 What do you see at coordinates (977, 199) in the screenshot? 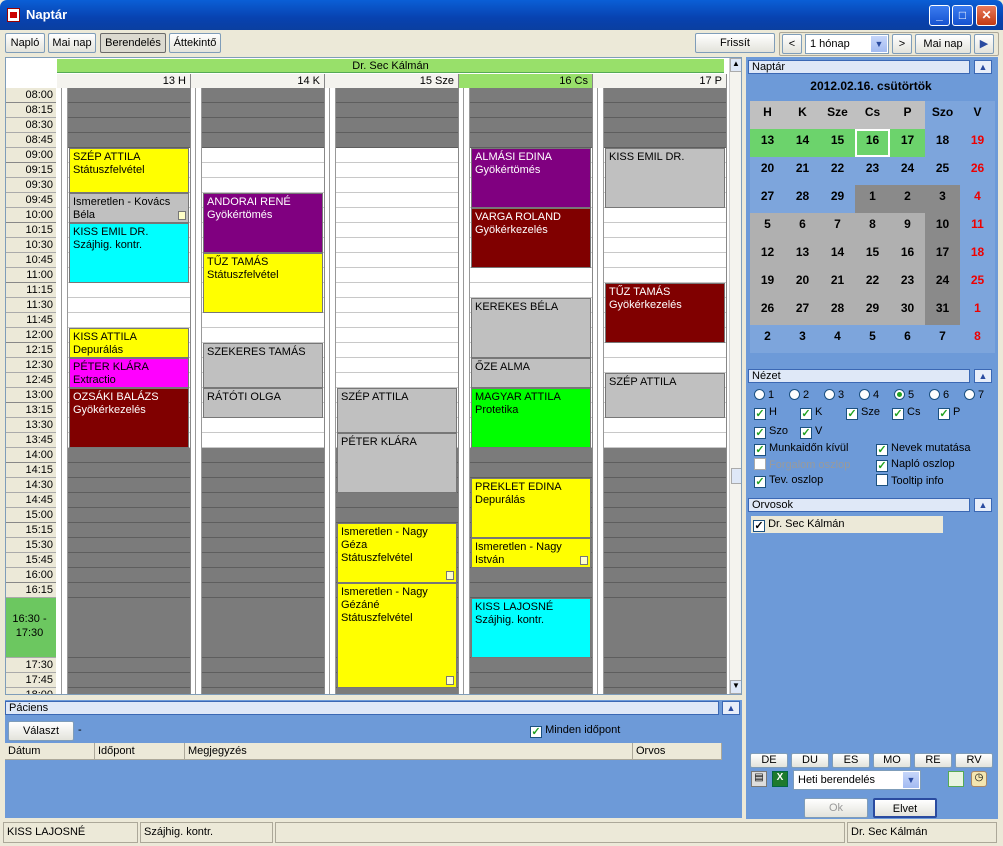
I see `mini-day: 4` at bounding box center [977, 199].